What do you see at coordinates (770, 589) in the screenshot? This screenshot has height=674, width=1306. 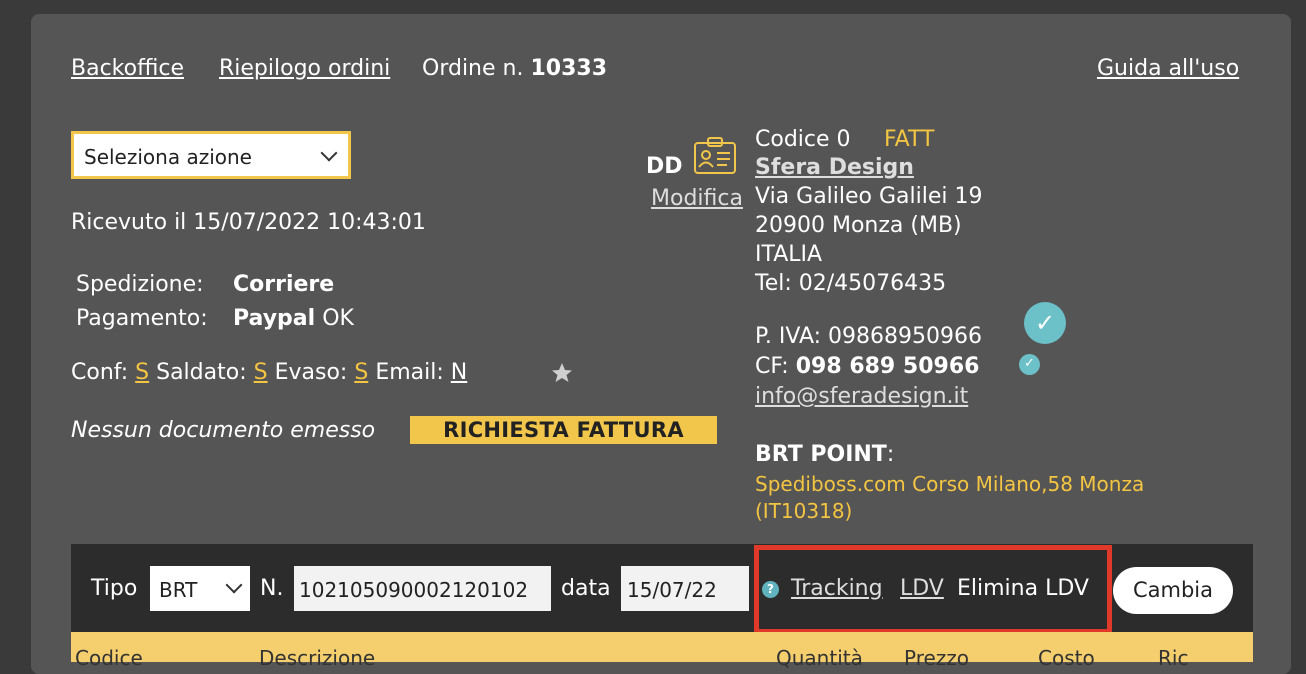 I see `help-icon: ?` at bounding box center [770, 589].